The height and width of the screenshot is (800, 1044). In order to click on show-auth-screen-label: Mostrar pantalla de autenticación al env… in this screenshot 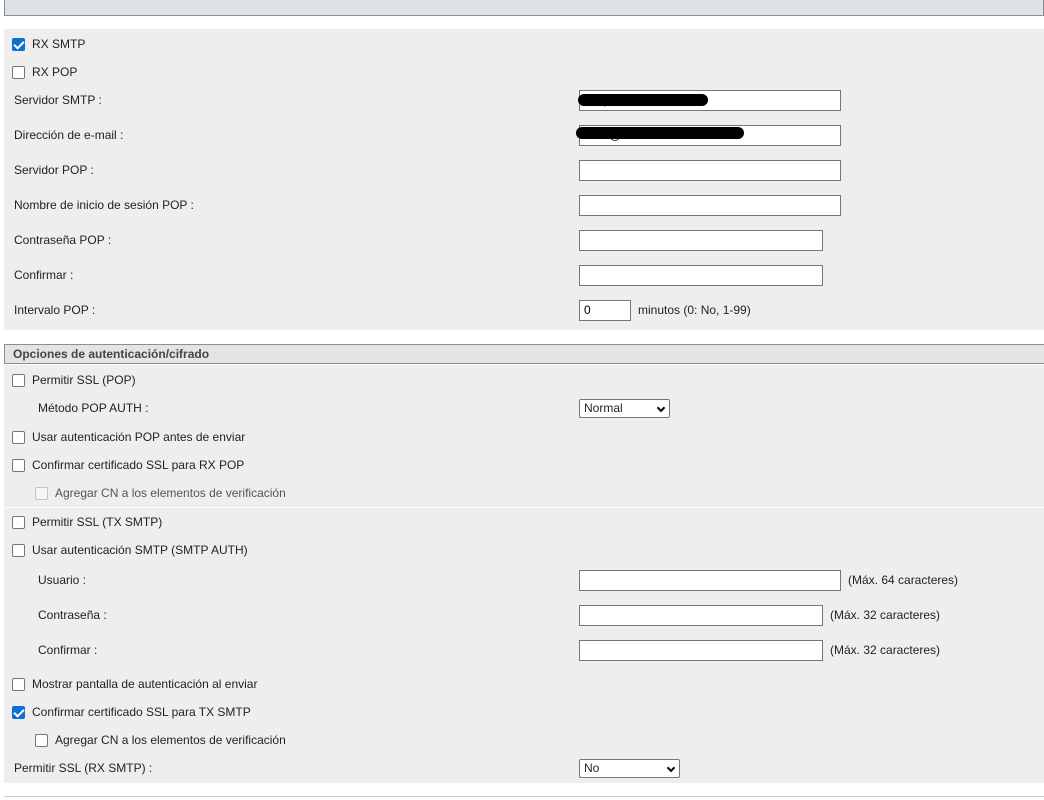, I will do `click(145, 684)`.